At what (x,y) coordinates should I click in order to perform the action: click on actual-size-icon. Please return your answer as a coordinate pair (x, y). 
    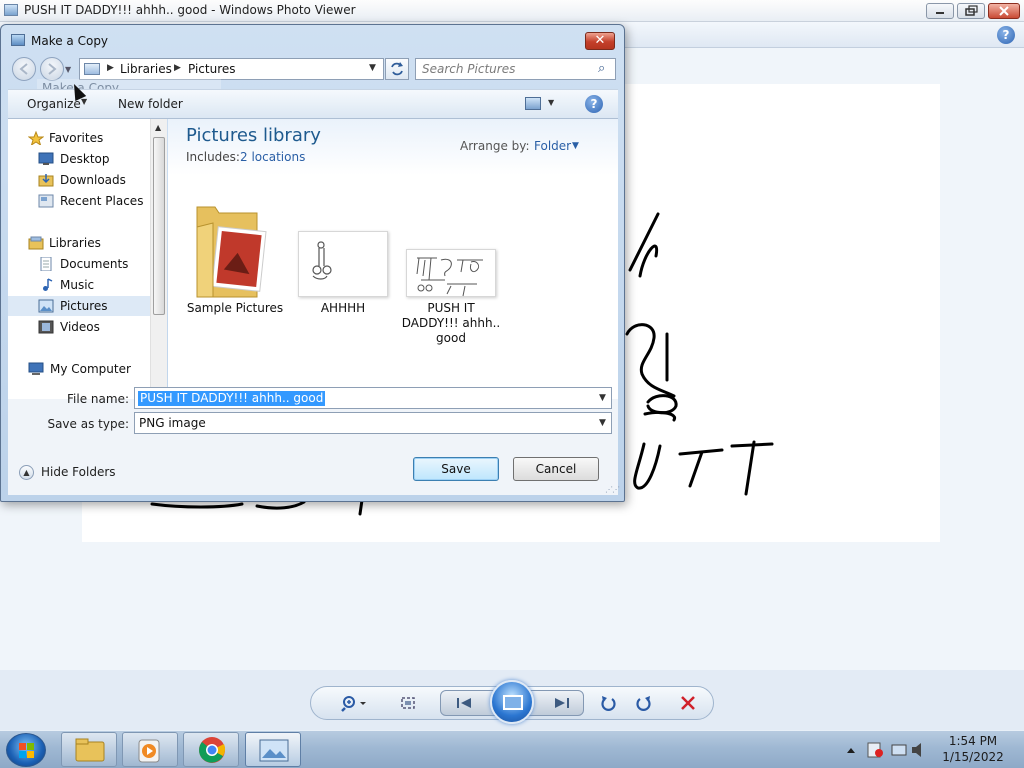
    Looking at the image, I should click on (408, 703).